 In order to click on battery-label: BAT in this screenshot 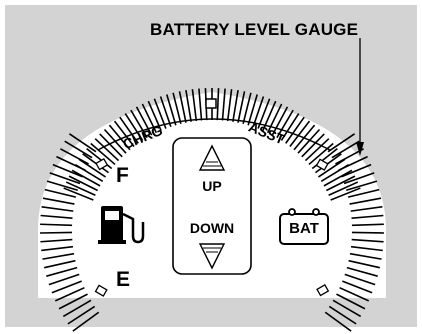, I will do `click(304, 228)`.